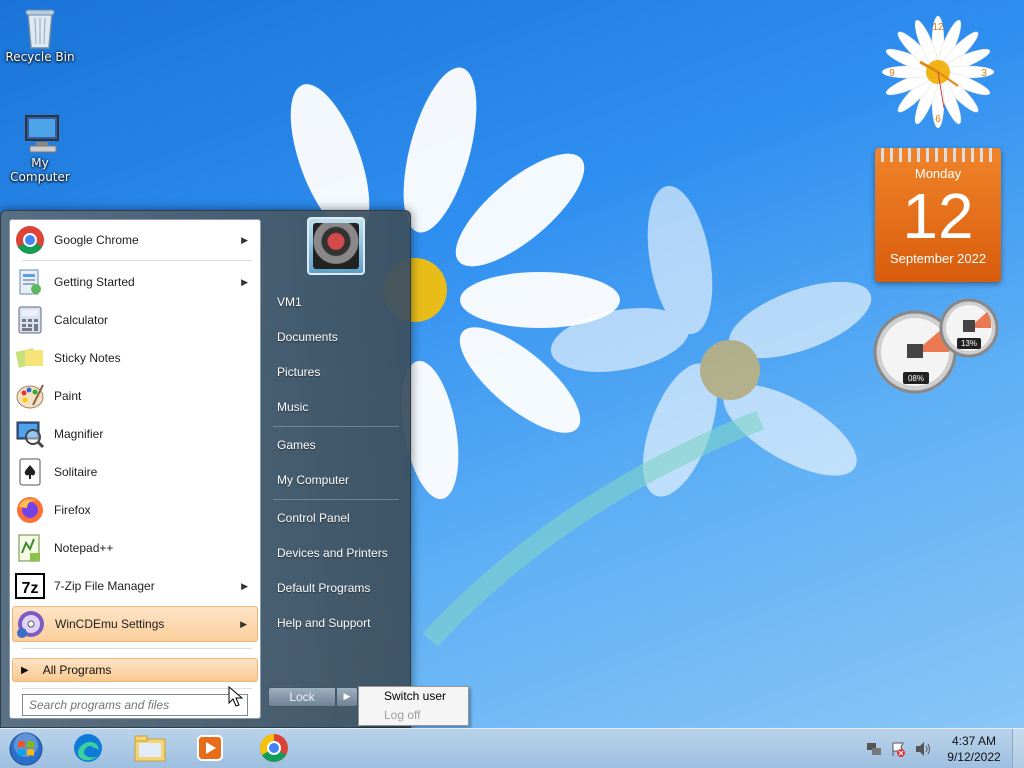 Image resolution: width=1024 pixels, height=768 pixels. I want to click on calendar-day-name: Monday, so click(938, 173).